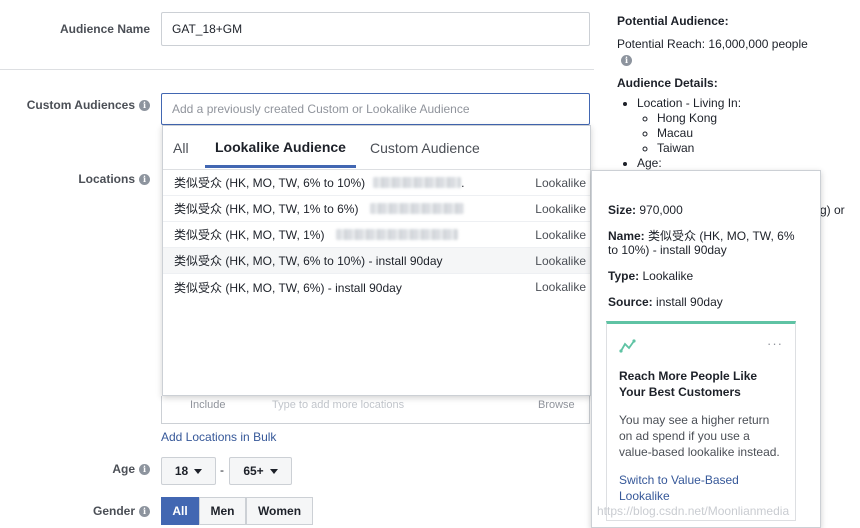 The image size is (860, 528). What do you see at coordinates (266, 209) in the screenshot?
I see `audience-name: 类似受众 (HK, MO, TW, 1% to 6%)` at bounding box center [266, 209].